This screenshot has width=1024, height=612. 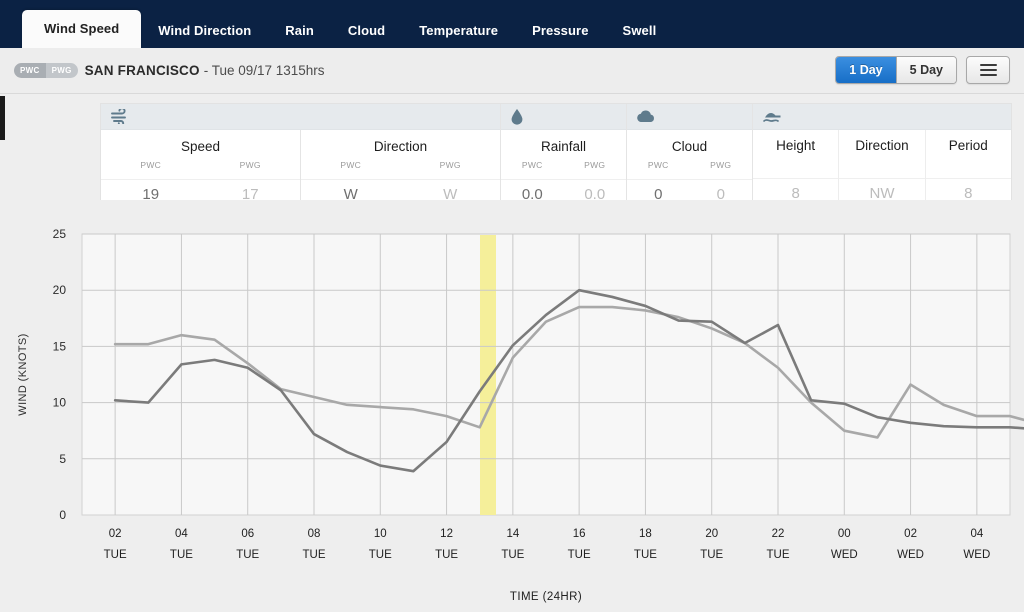 I want to click on cloud-icon, so click(x=689, y=117).